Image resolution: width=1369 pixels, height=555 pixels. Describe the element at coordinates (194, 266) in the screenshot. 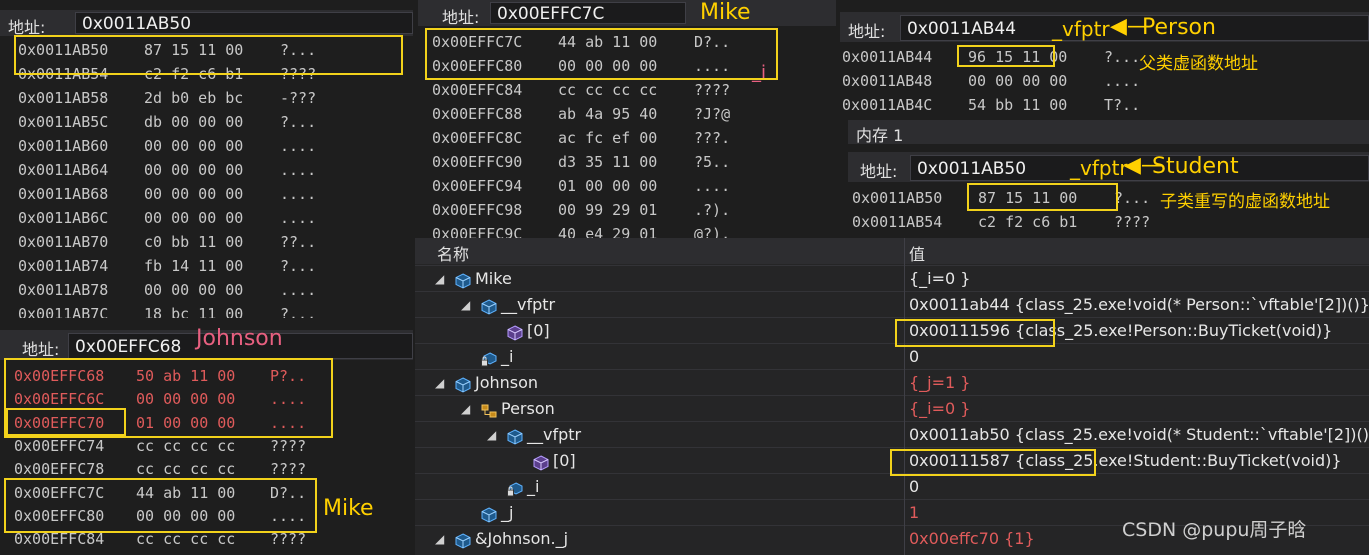

I see `memory-bytes: fb 14 11 00` at that location.